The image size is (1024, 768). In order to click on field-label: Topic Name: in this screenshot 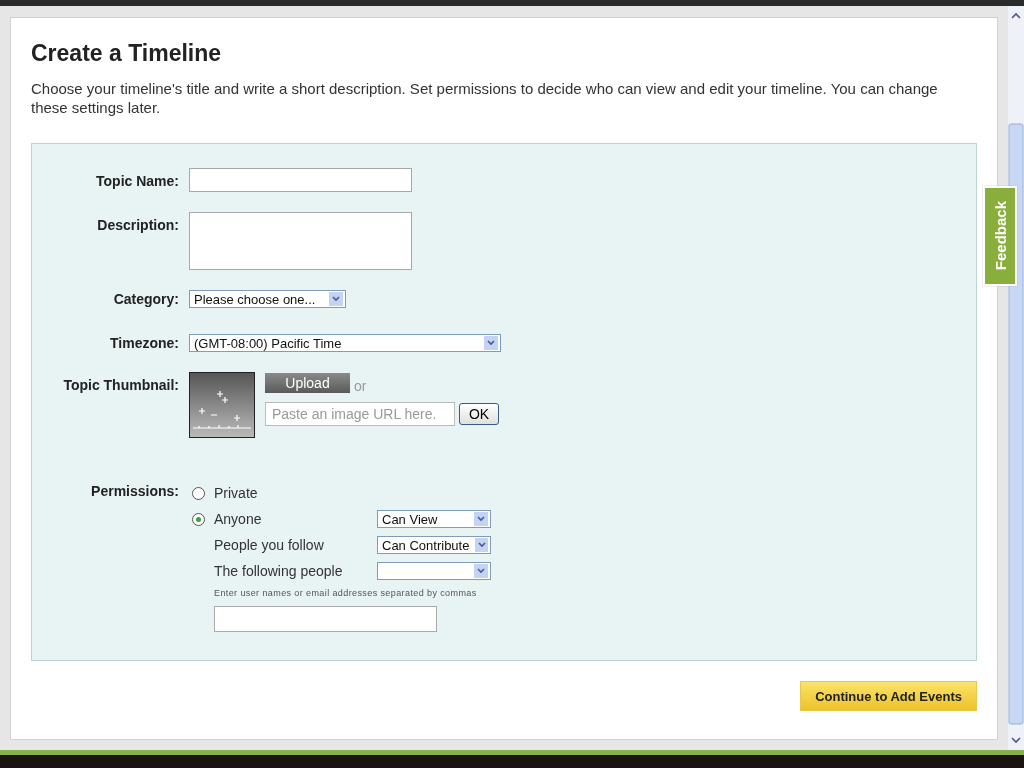, I will do `click(137, 180)`.